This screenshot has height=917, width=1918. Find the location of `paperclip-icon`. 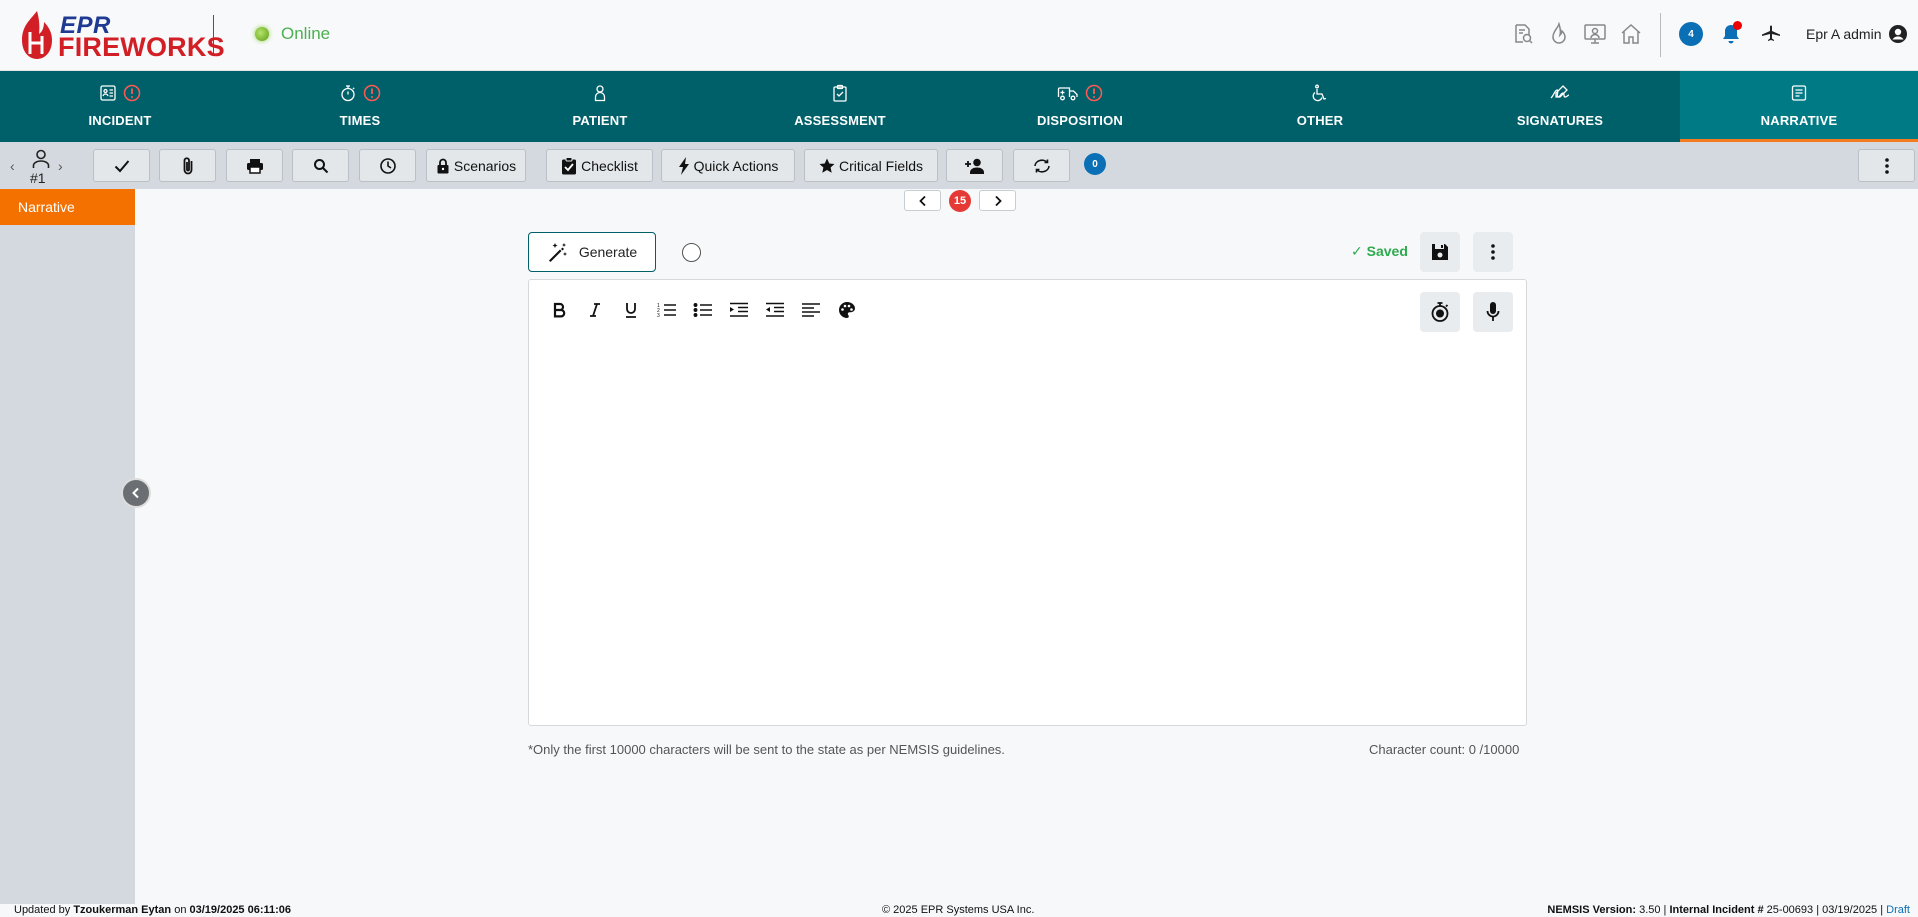

paperclip-icon is located at coordinates (187, 165).